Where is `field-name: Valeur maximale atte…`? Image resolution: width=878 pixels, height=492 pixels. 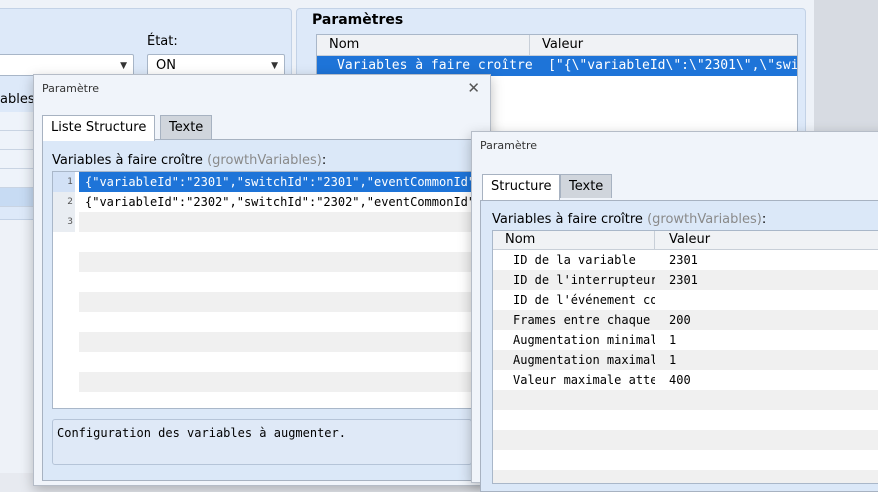 field-name: Valeur maximale atte… is located at coordinates (584, 380).